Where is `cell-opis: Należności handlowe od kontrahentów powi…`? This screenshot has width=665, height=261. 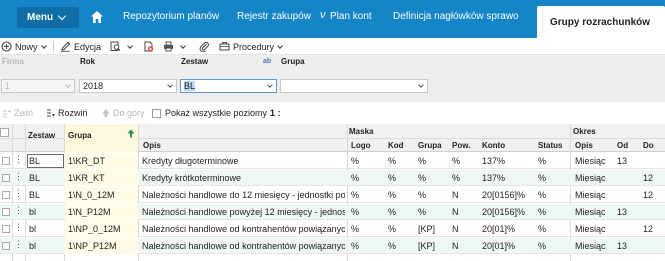 cell-opis: Należności handlowe od kontrahentów powi… is located at coordinates (243, 229).